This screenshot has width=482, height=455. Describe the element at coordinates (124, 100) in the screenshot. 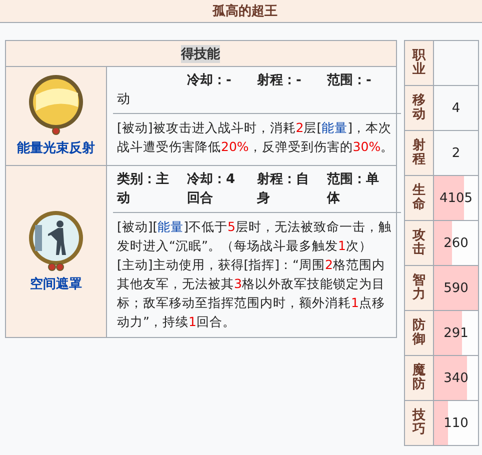

I see `skill-category: 动` at that location.